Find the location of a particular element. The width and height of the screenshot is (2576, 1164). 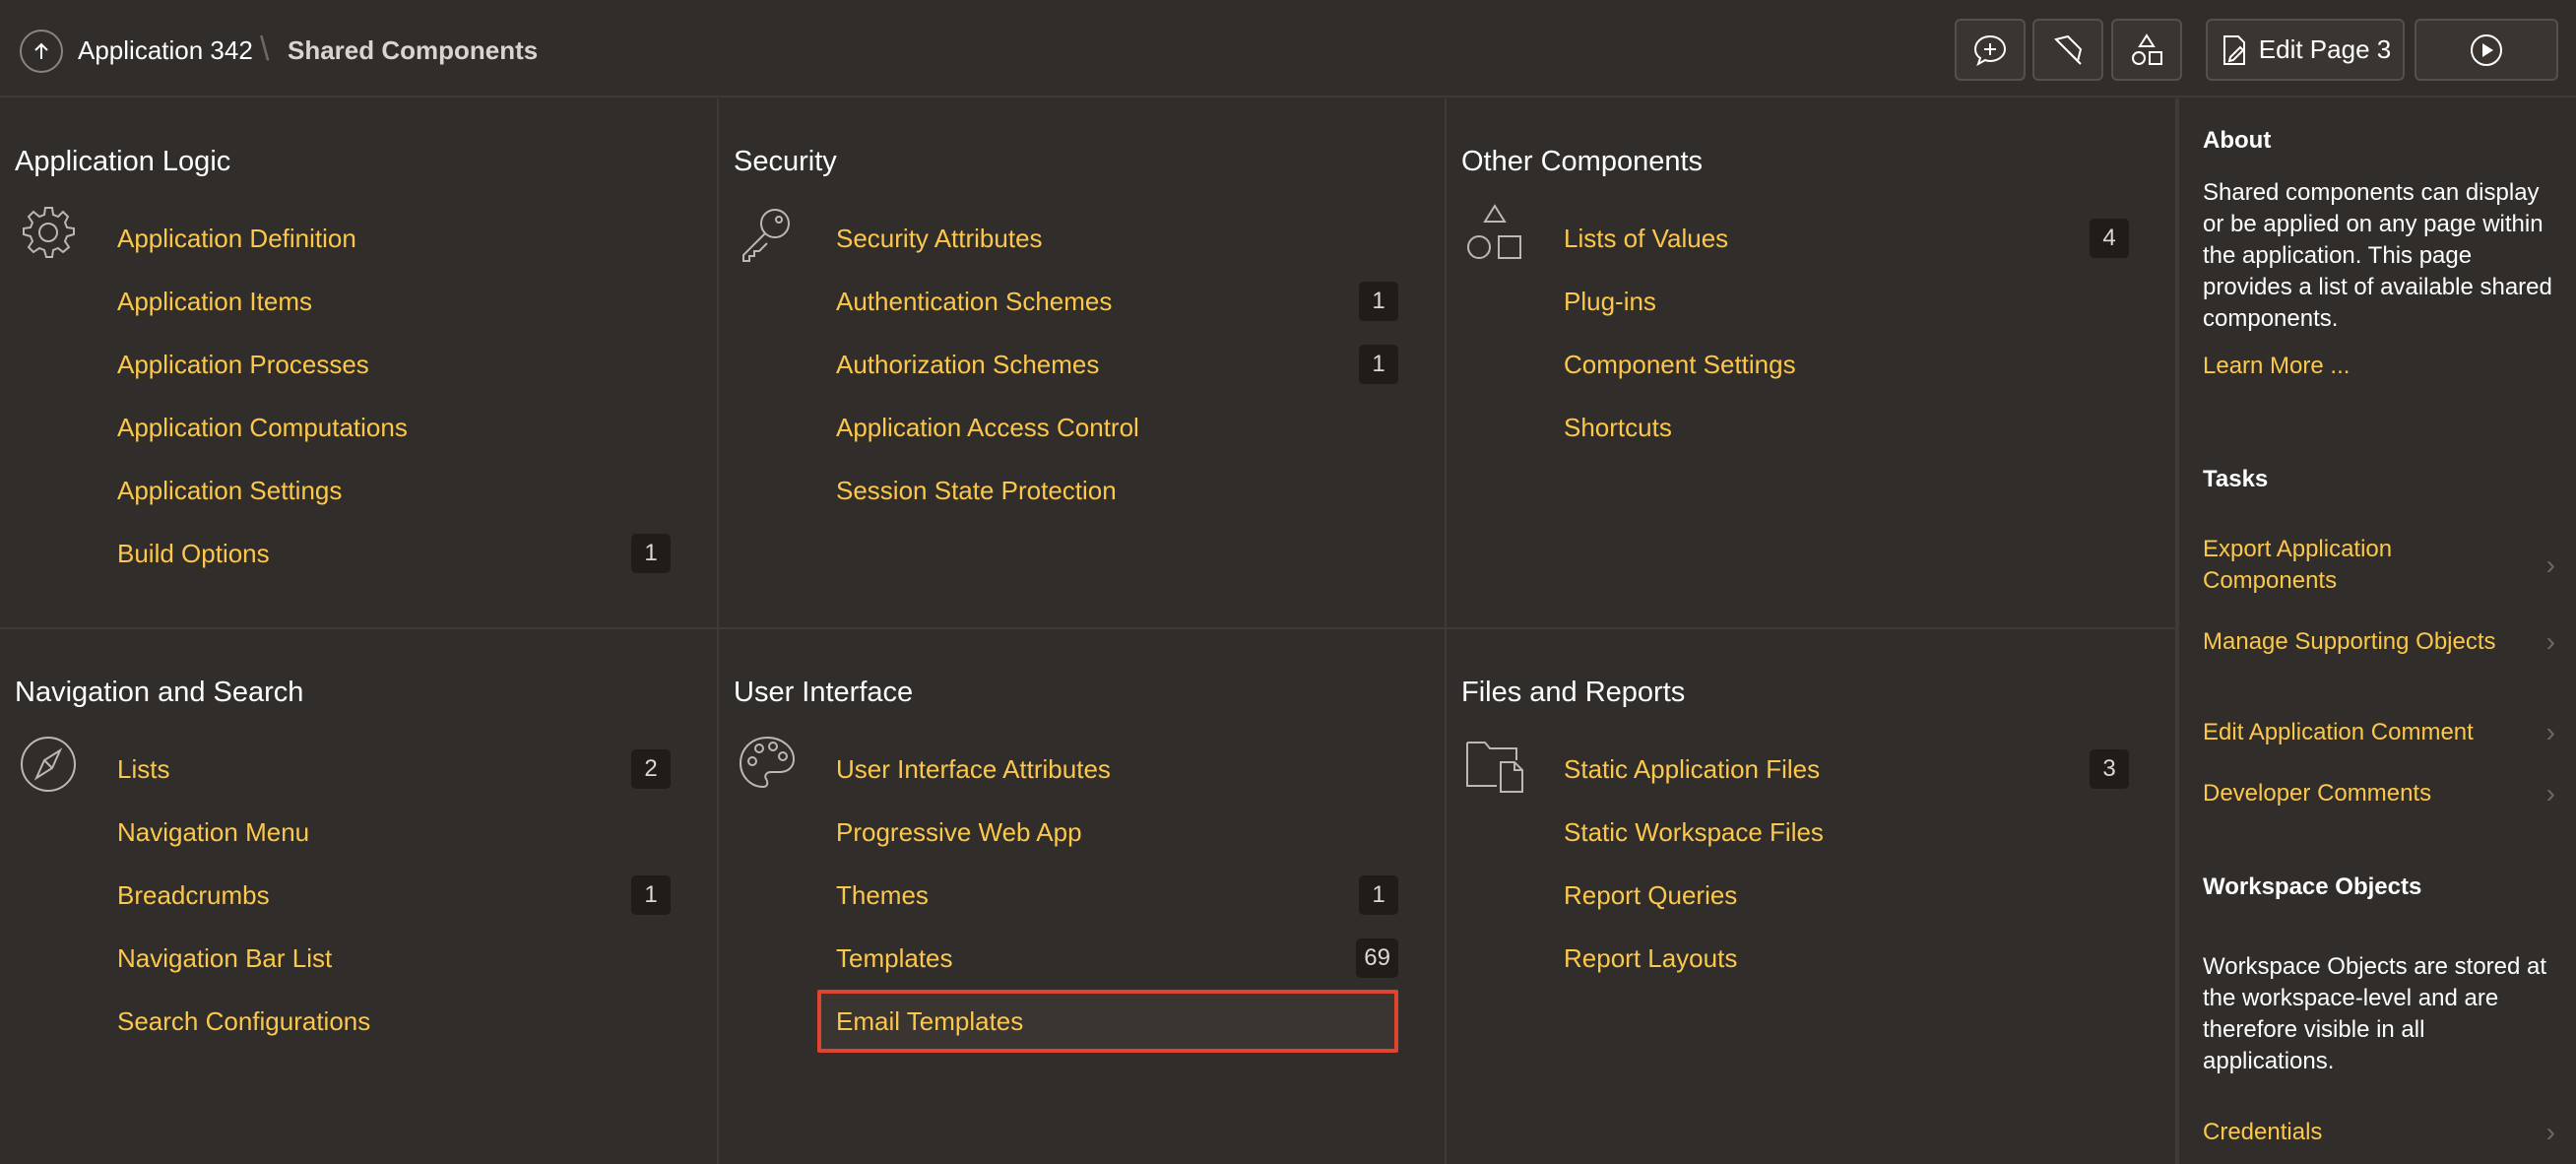

link-report-queries: Report Queries is located at coordinates (1643, 895).